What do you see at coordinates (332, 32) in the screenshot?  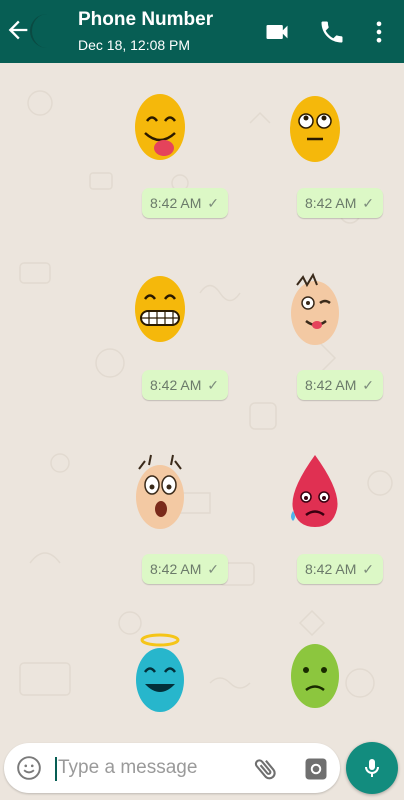 I see `voice-call-icon` at bounding box center [332, 32].